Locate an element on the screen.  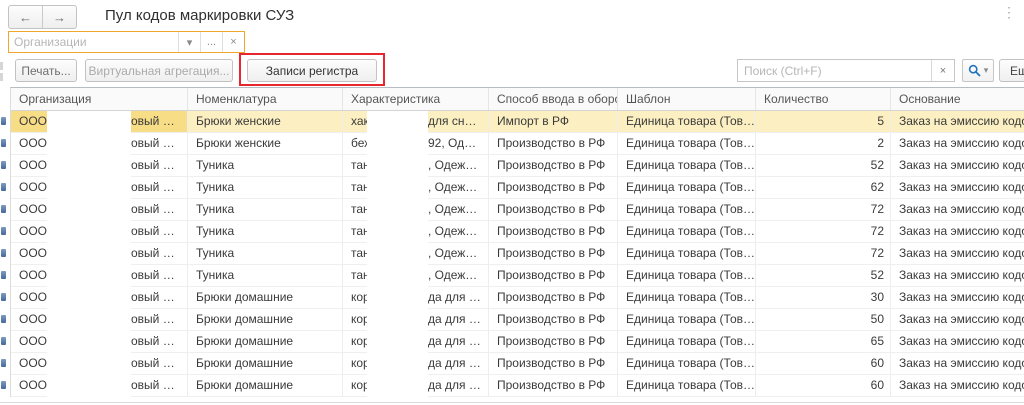
column-header-nomenclature: Номенклатура is located at coordinates (265, 99).